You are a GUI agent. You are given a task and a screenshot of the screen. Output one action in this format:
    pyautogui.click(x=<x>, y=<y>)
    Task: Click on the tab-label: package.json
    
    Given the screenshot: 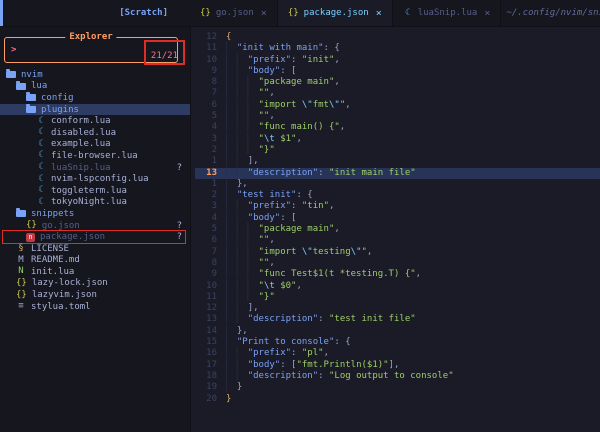 What is the action you would take?
    pyautogui.click(x=336, y=13)
    